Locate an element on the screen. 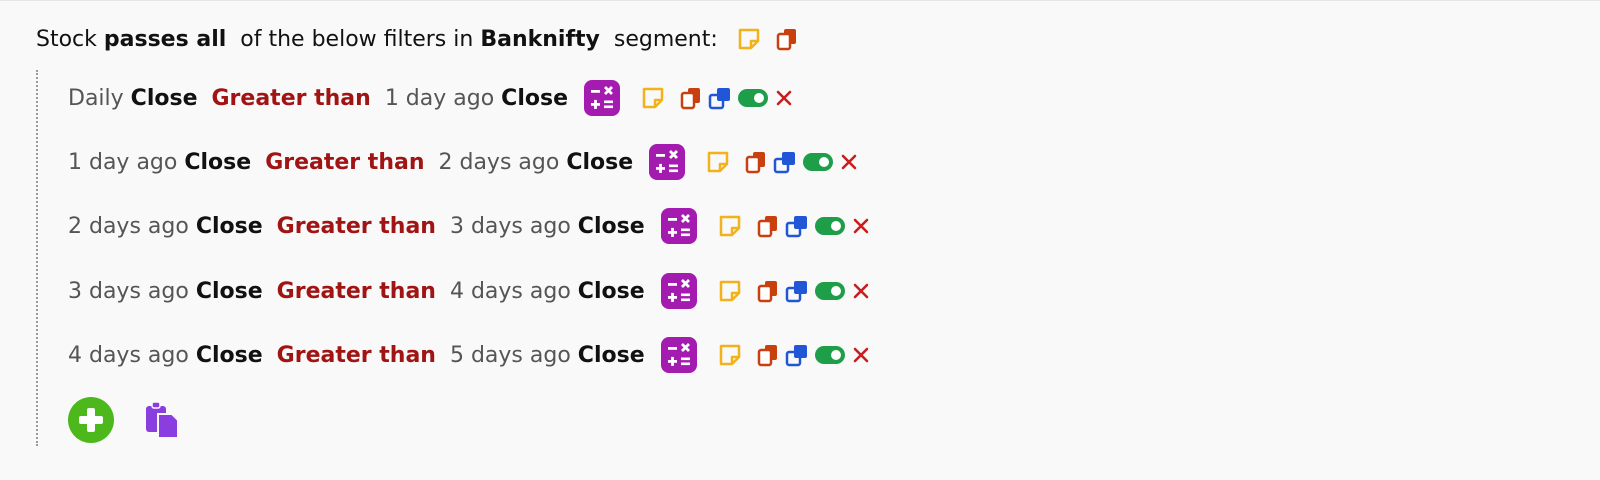 Image resolution: width=1600 pixels, height=480 pixels. lhs-timeframe: 2 days ago is located at coordinates (128, 226).